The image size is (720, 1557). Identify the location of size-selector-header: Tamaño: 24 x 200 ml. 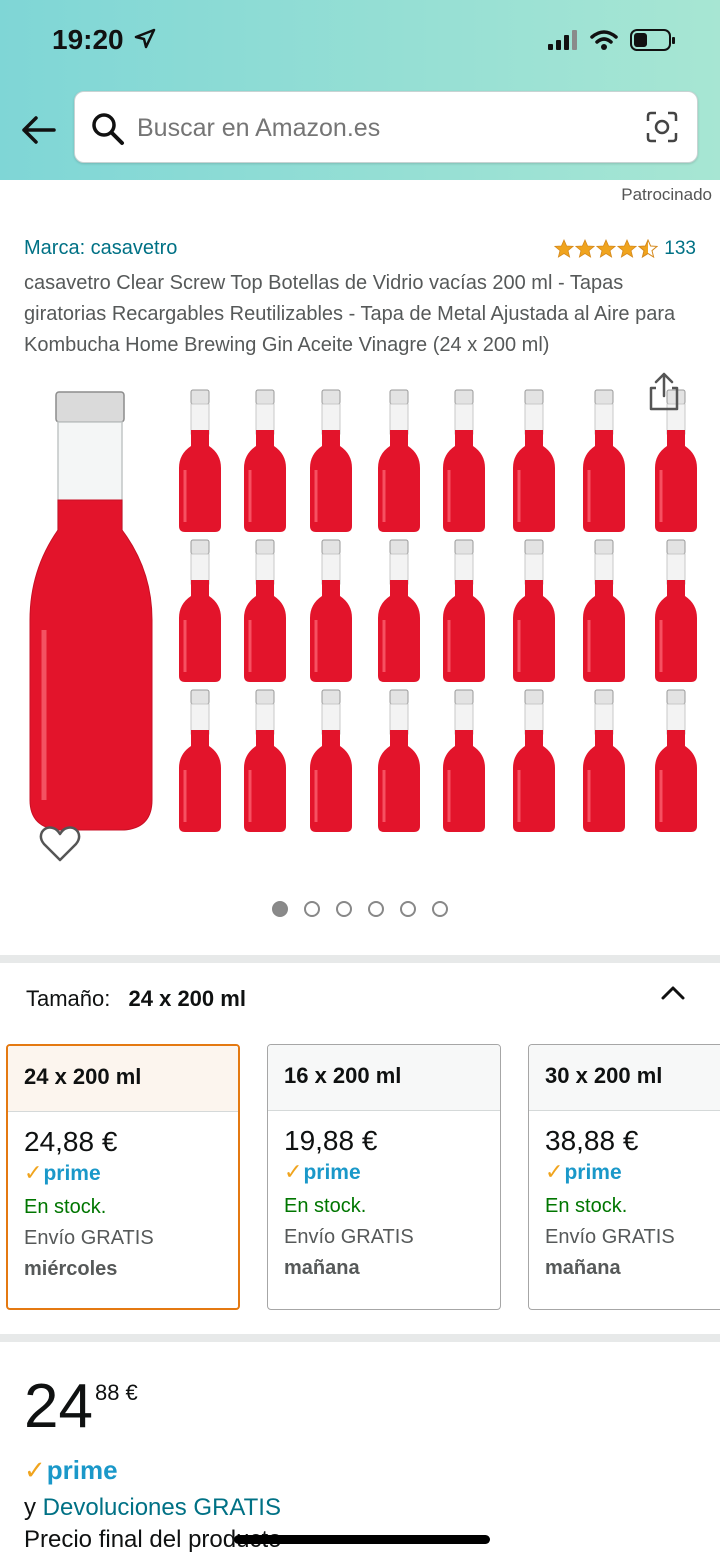
(136, 999).